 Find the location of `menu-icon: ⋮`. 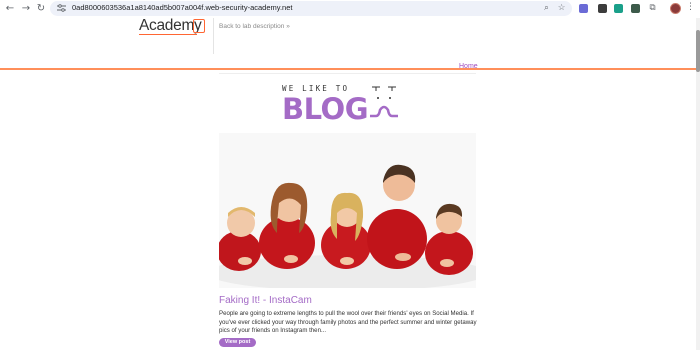

menu-icon: ⋮ is located at coordinates (690, 7).